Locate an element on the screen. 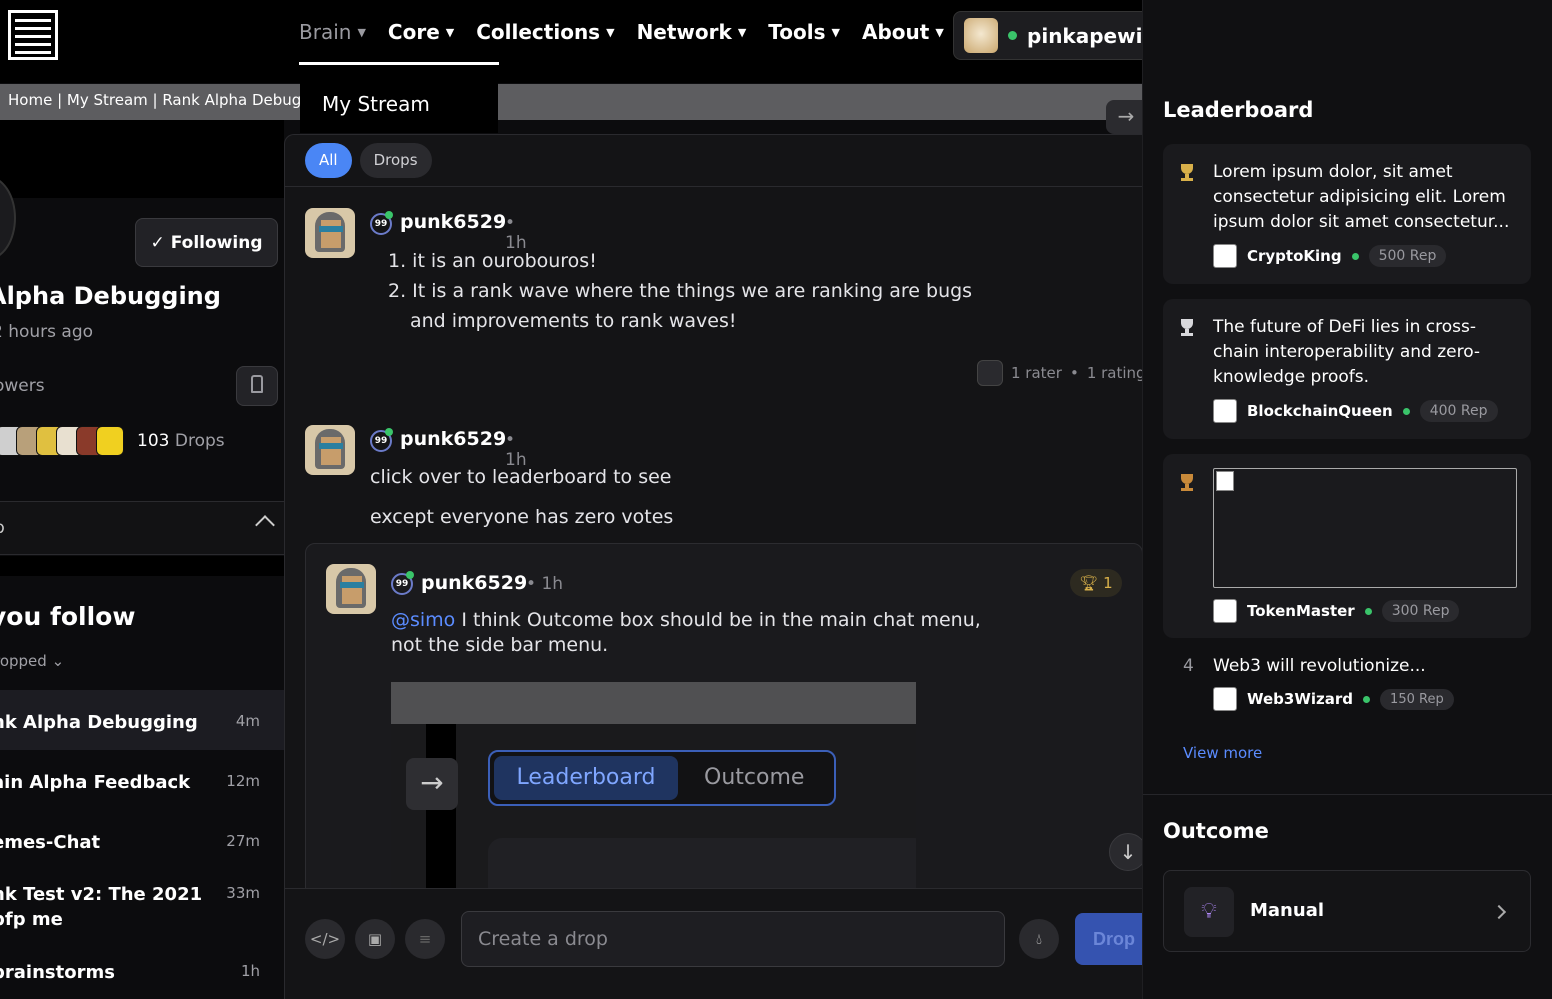 Image resolution: width=1552 pixels, height=999 pixels. expand-sidebar-arrow-icon: → is located at coordinates (1126, 117).